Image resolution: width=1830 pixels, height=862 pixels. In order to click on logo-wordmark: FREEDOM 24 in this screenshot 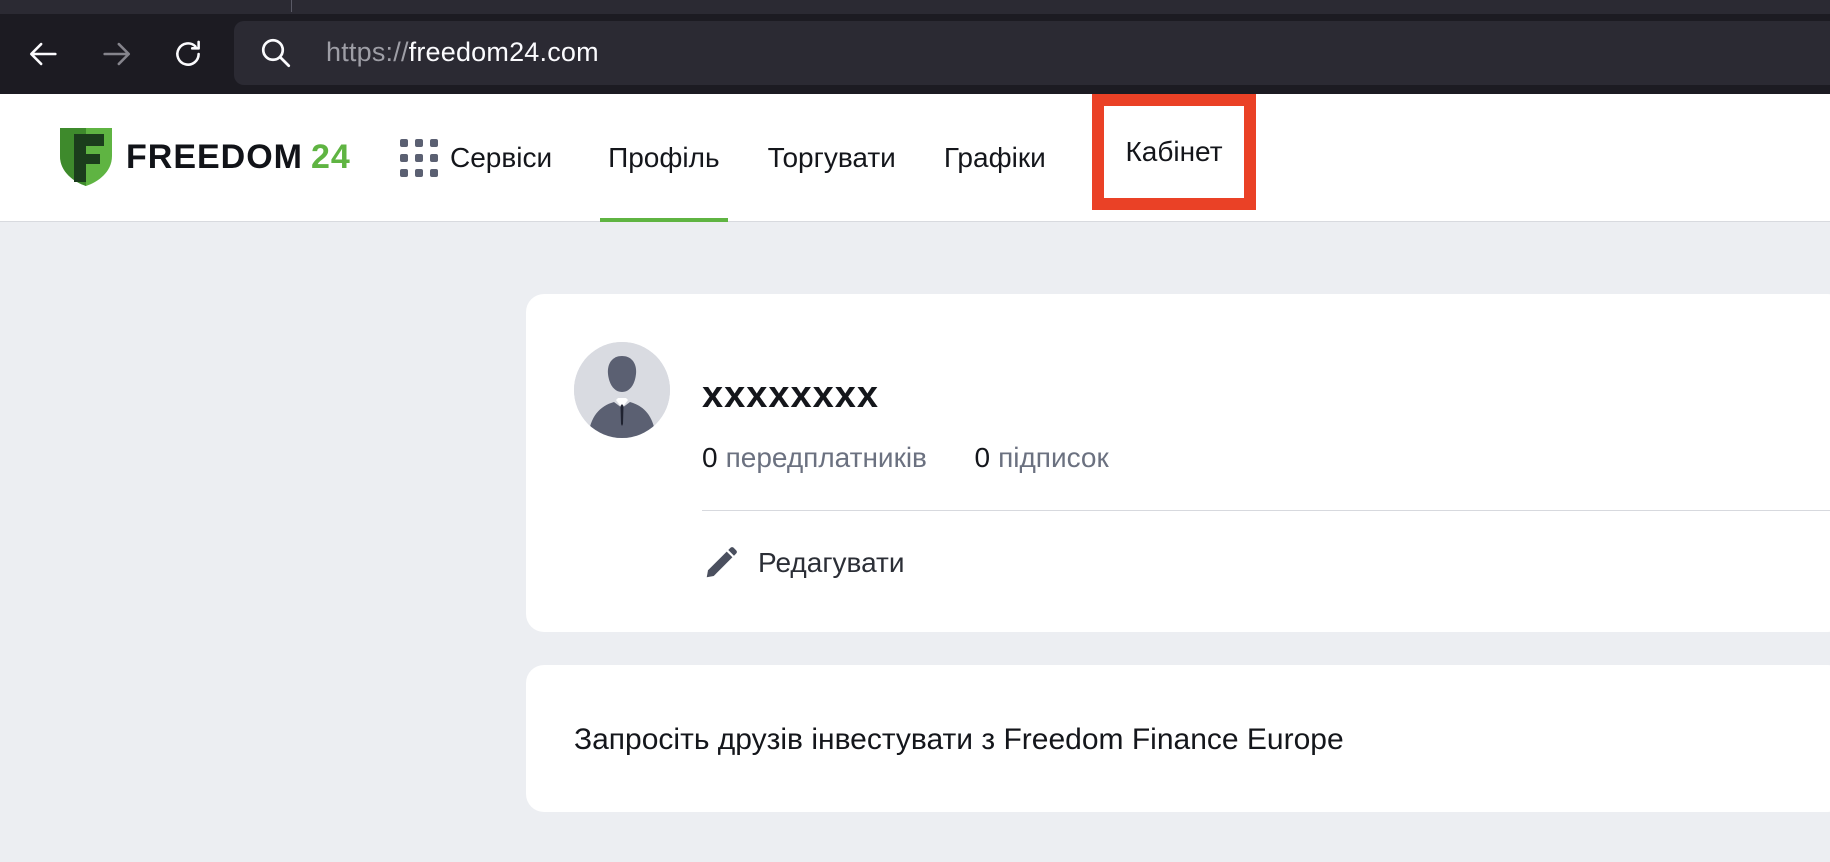, I will do `click(238, 157)`.